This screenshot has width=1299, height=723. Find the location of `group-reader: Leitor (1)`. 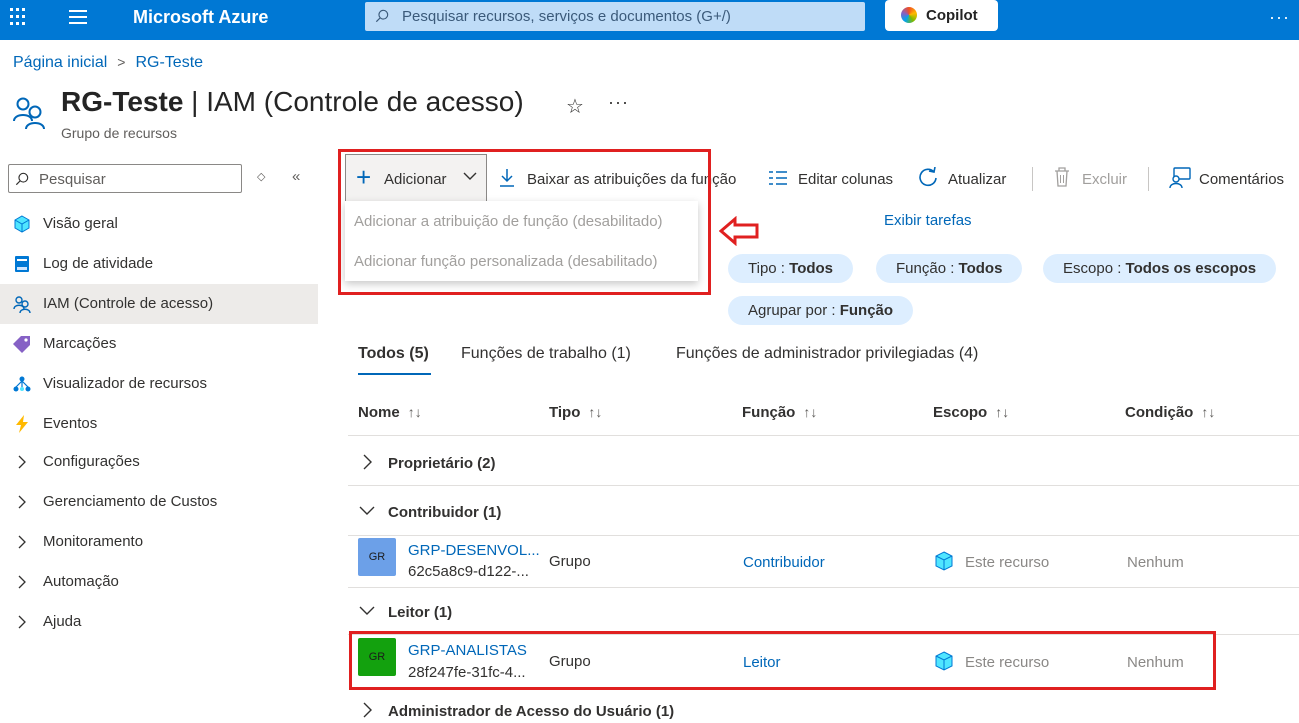

group-reader: Leitor (1) is located at coordinates (405, 611).